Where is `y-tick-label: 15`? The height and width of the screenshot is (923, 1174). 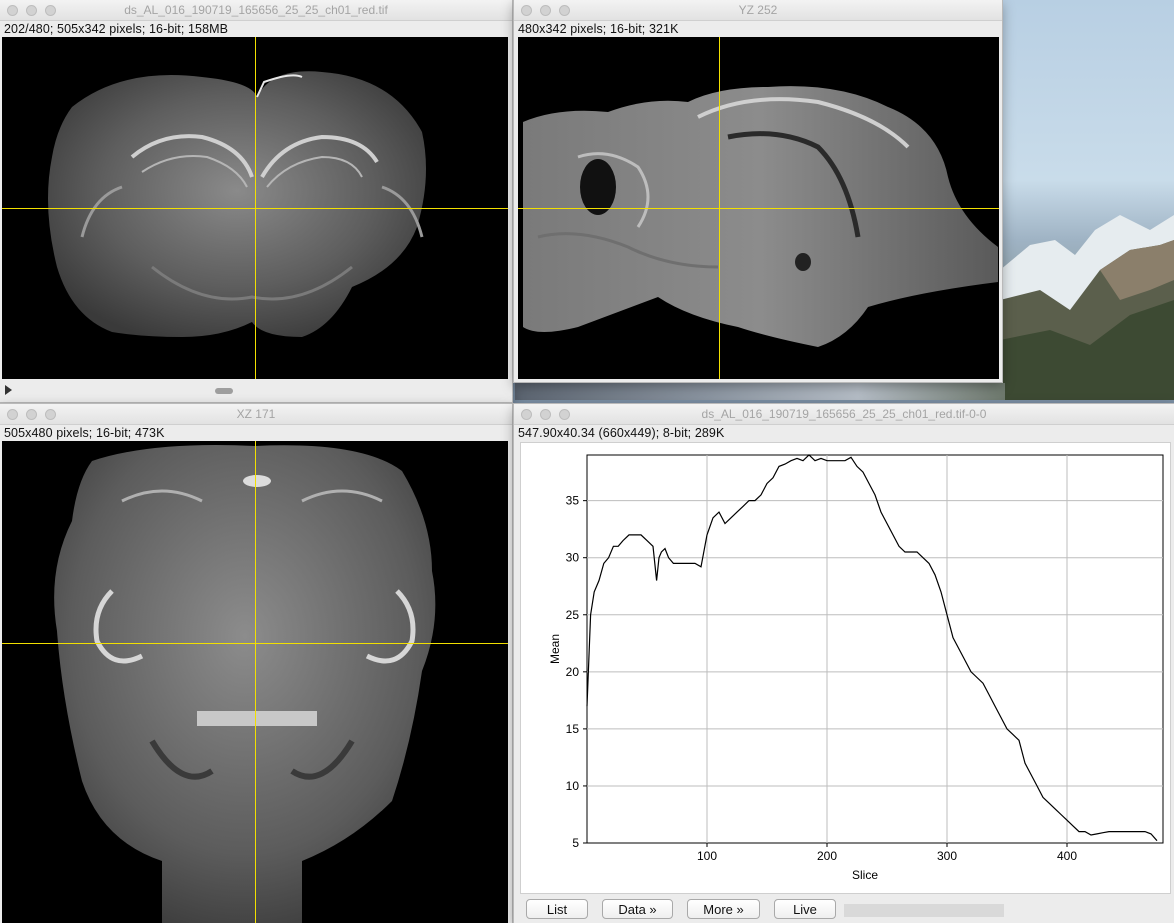 y-tick-label: 15 is located at coordinates (573, 729).